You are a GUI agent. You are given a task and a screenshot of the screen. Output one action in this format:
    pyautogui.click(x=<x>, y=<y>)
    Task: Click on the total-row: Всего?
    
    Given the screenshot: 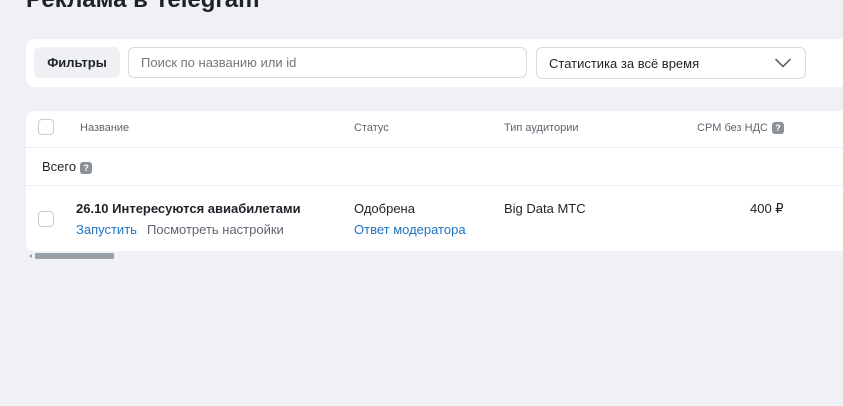 What is the action you would take?
    pyautogui.click(x=67, y=166)
    